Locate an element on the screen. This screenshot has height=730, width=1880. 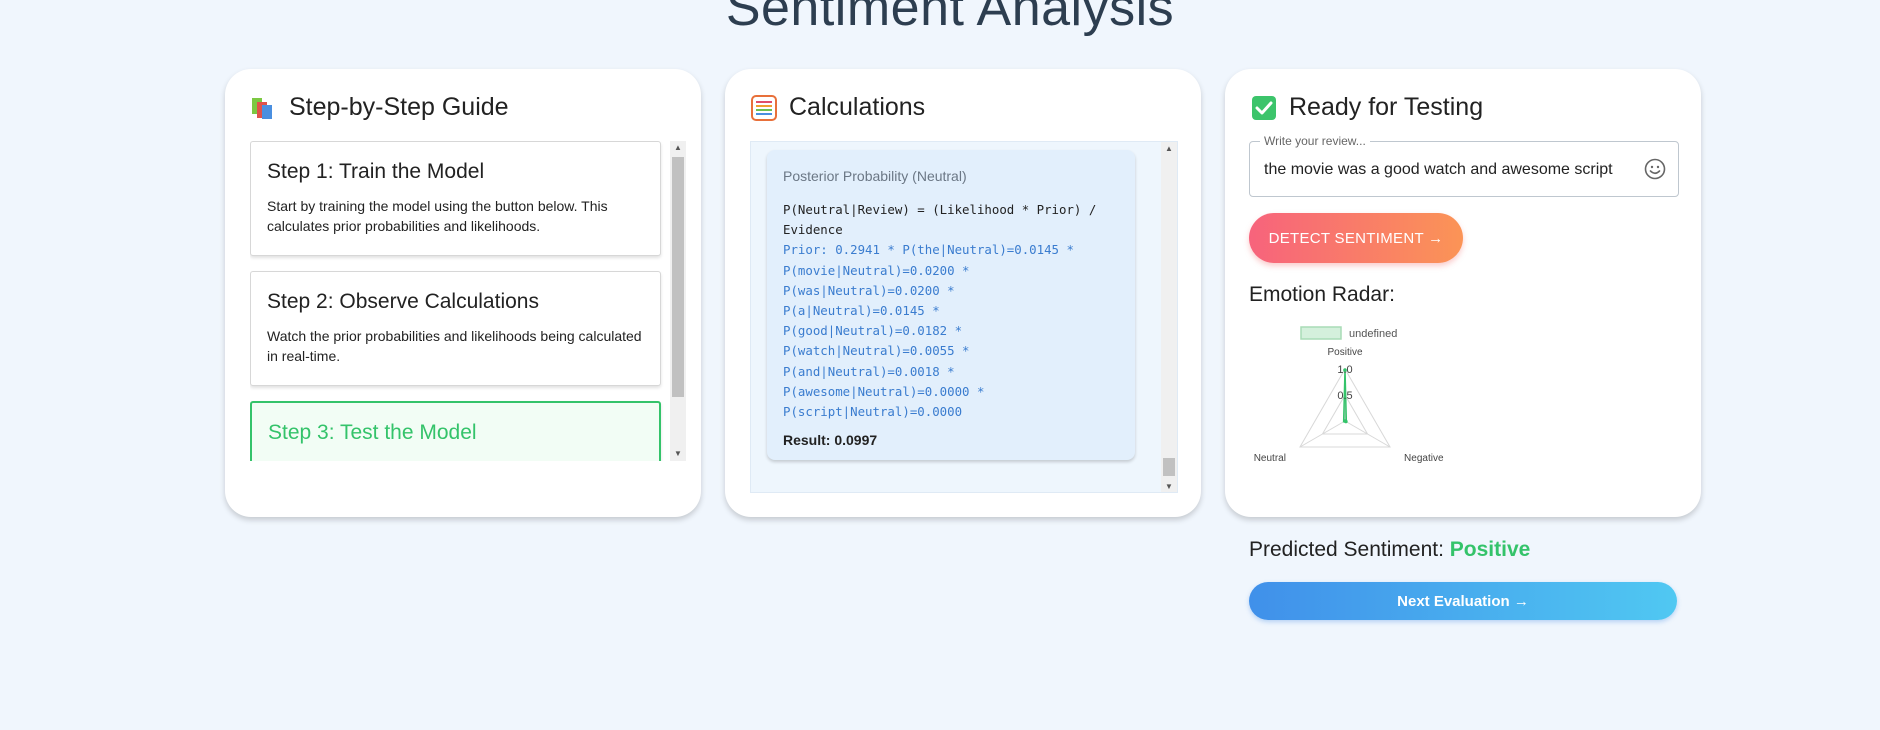
next-evaluation-button: Next Evaluation → is located at coordinates (1463, 601).